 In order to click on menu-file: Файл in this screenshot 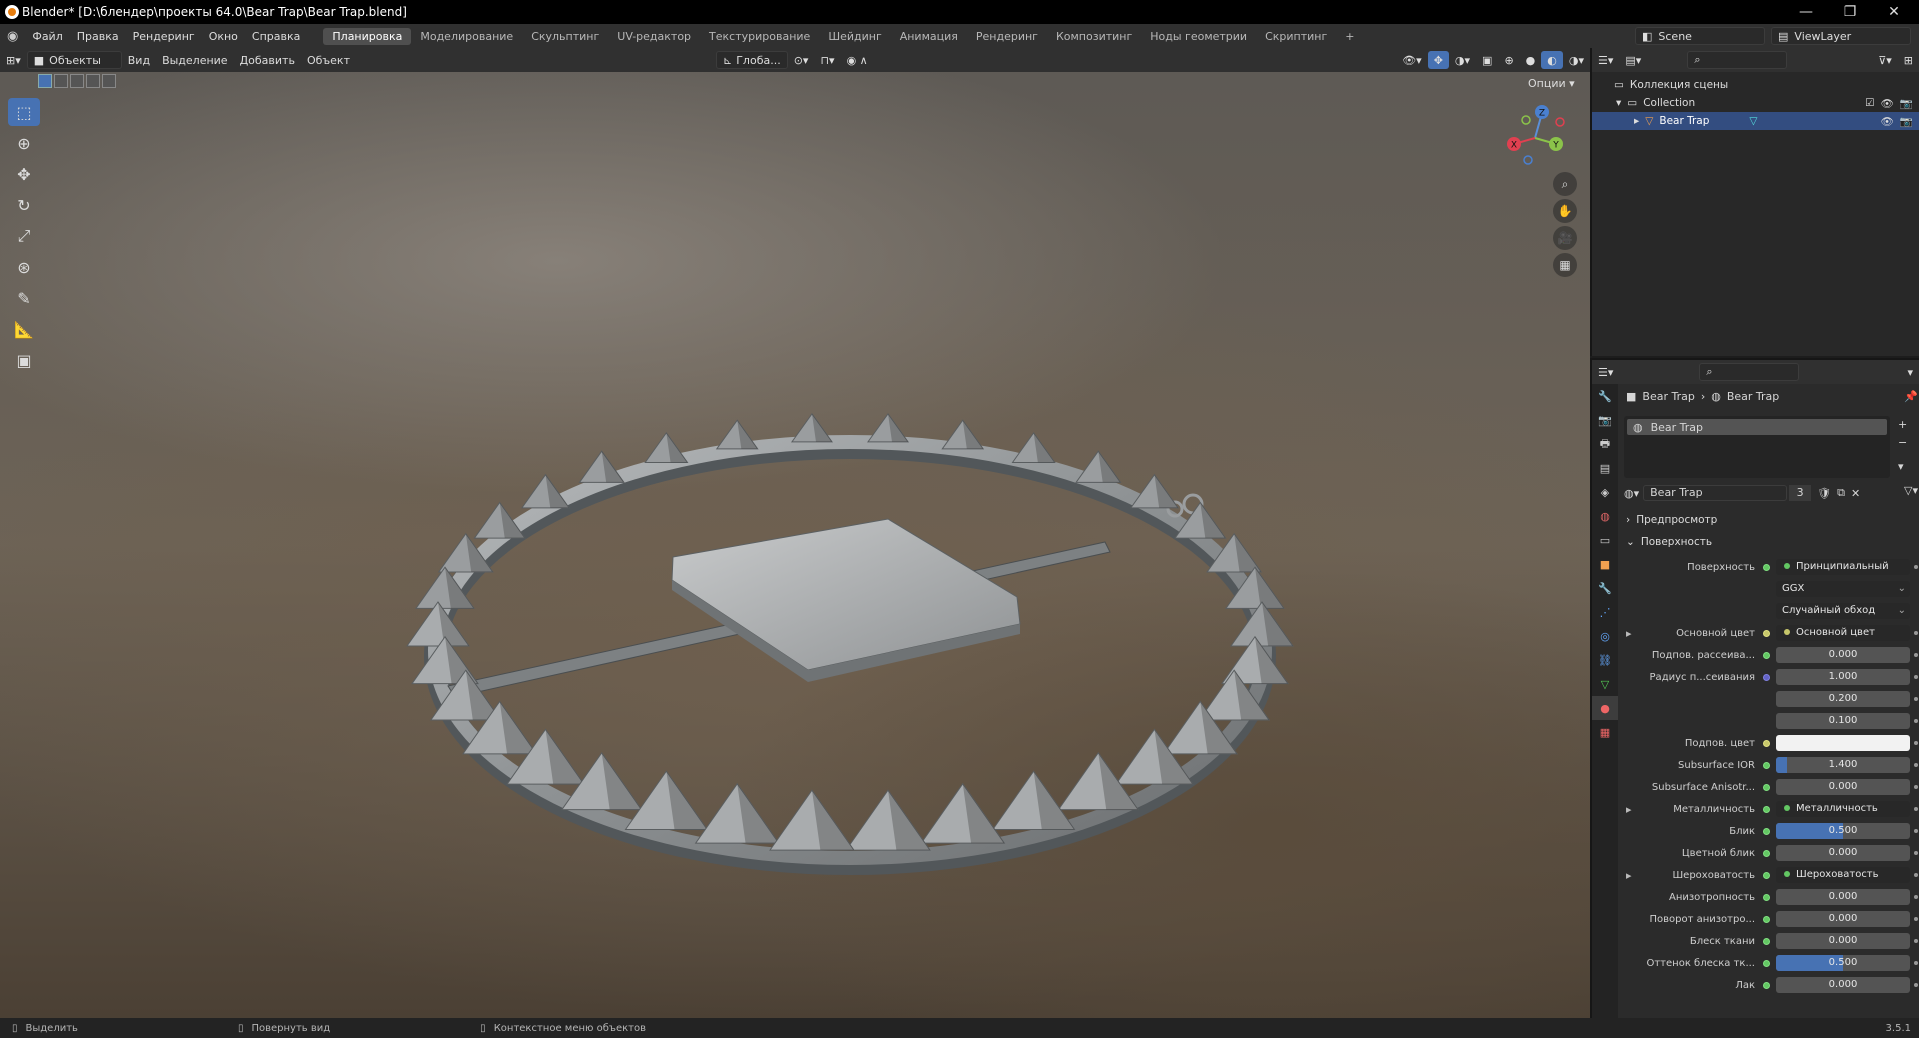, I will do `click(47, 36)`.